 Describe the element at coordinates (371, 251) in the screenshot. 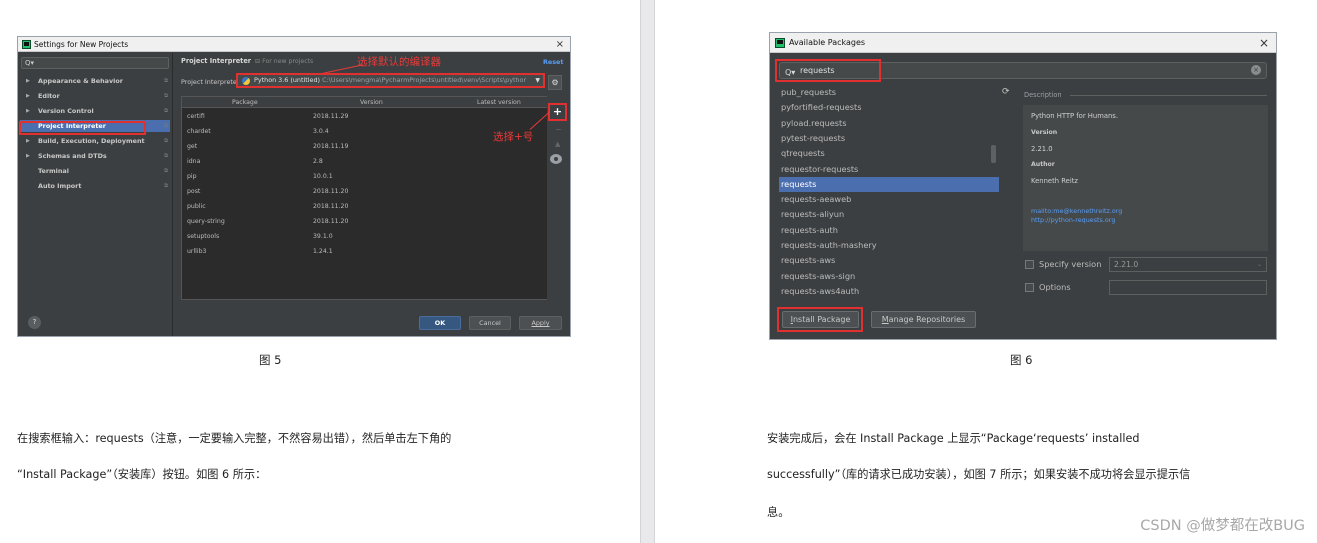

I see `table-row: urllib3 1.24.1` at that location.